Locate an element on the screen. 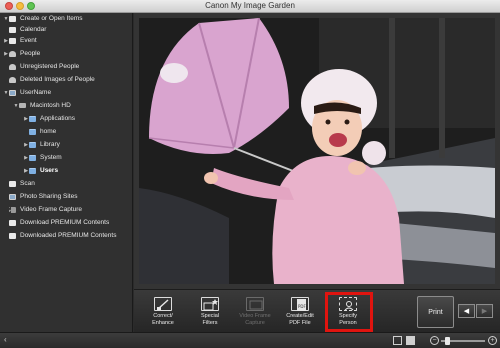  special-filters-icon is located at coordinates (210, 304).